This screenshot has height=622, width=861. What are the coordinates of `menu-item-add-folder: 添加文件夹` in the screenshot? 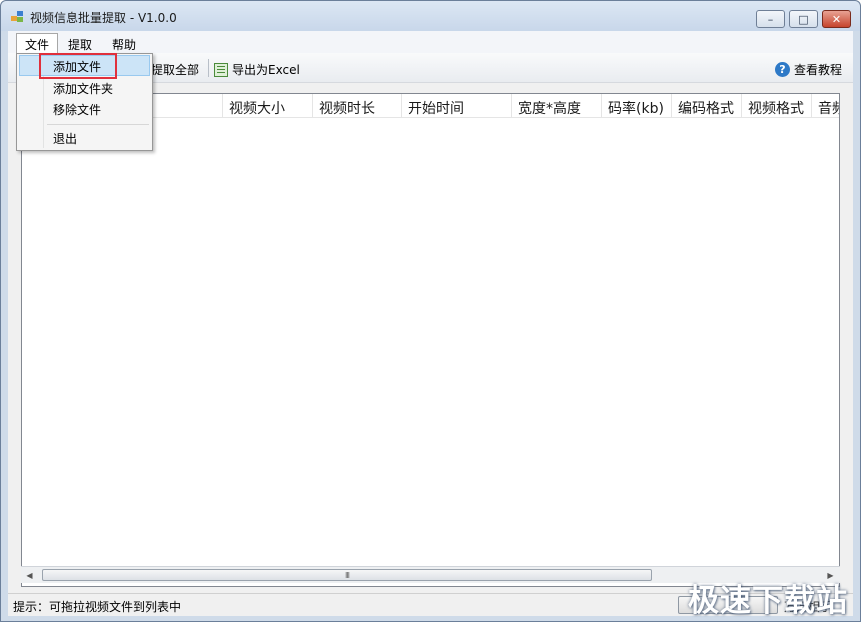 It's located at (84, 87).